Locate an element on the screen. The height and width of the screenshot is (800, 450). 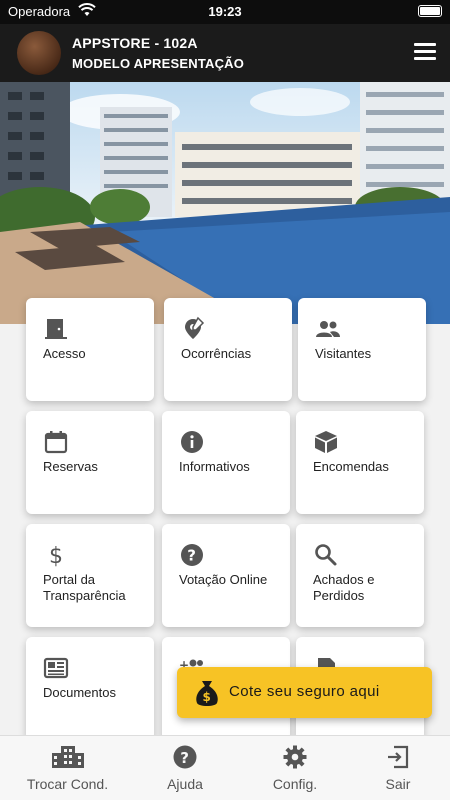
nav-label: Ajuda is located at coordinates (185, 784).